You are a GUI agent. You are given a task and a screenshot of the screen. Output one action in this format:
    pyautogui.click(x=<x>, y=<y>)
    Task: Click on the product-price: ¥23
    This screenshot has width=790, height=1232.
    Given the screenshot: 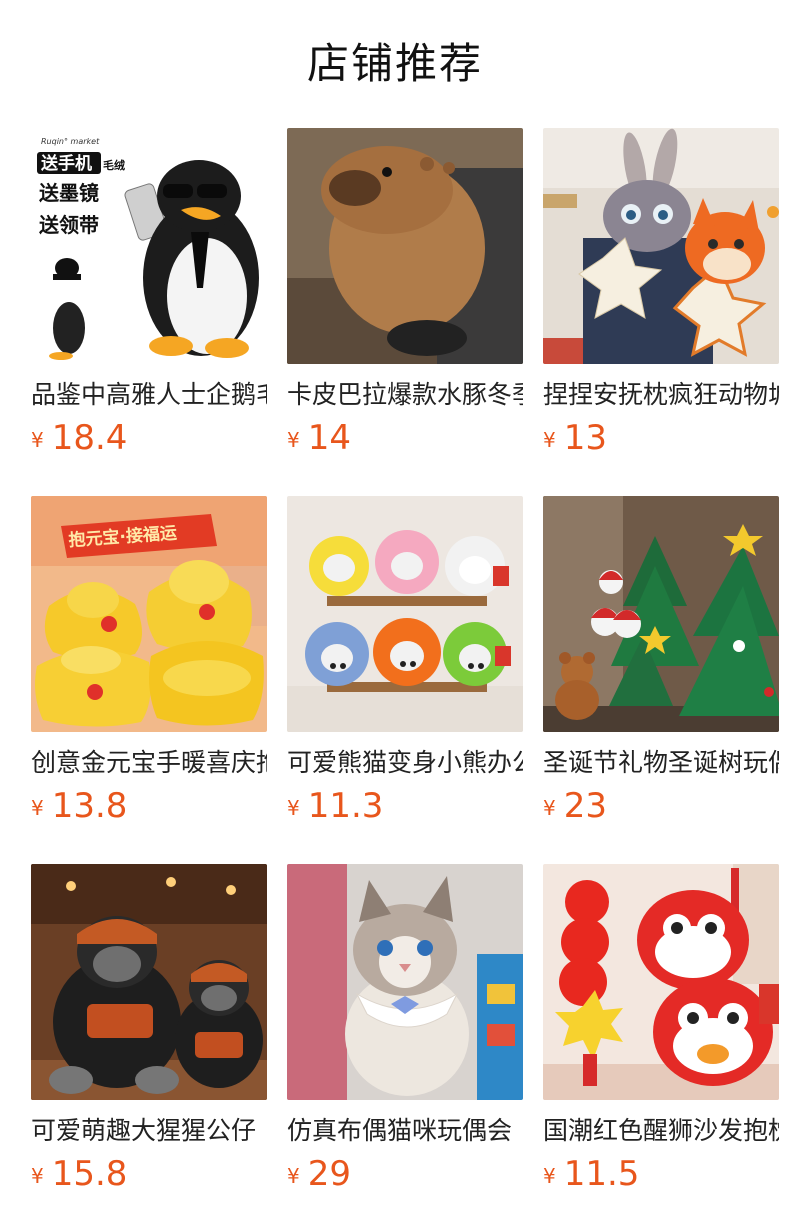 What is the action you would take?
    pyautogui.click(x=661, y=809)
    